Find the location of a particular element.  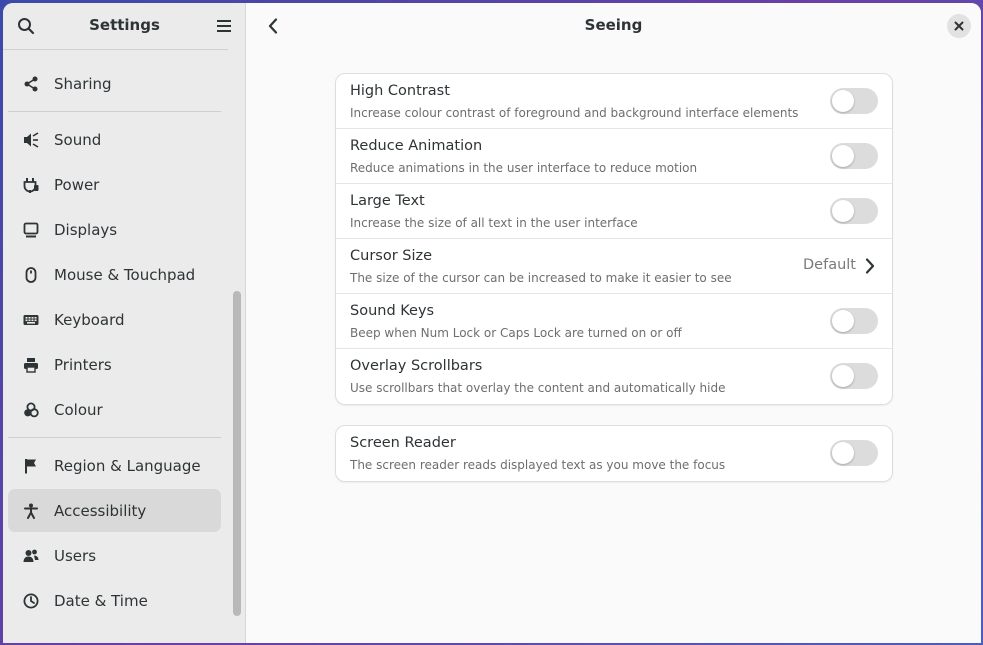

main-menu-button is located at coordinates (224, 26).